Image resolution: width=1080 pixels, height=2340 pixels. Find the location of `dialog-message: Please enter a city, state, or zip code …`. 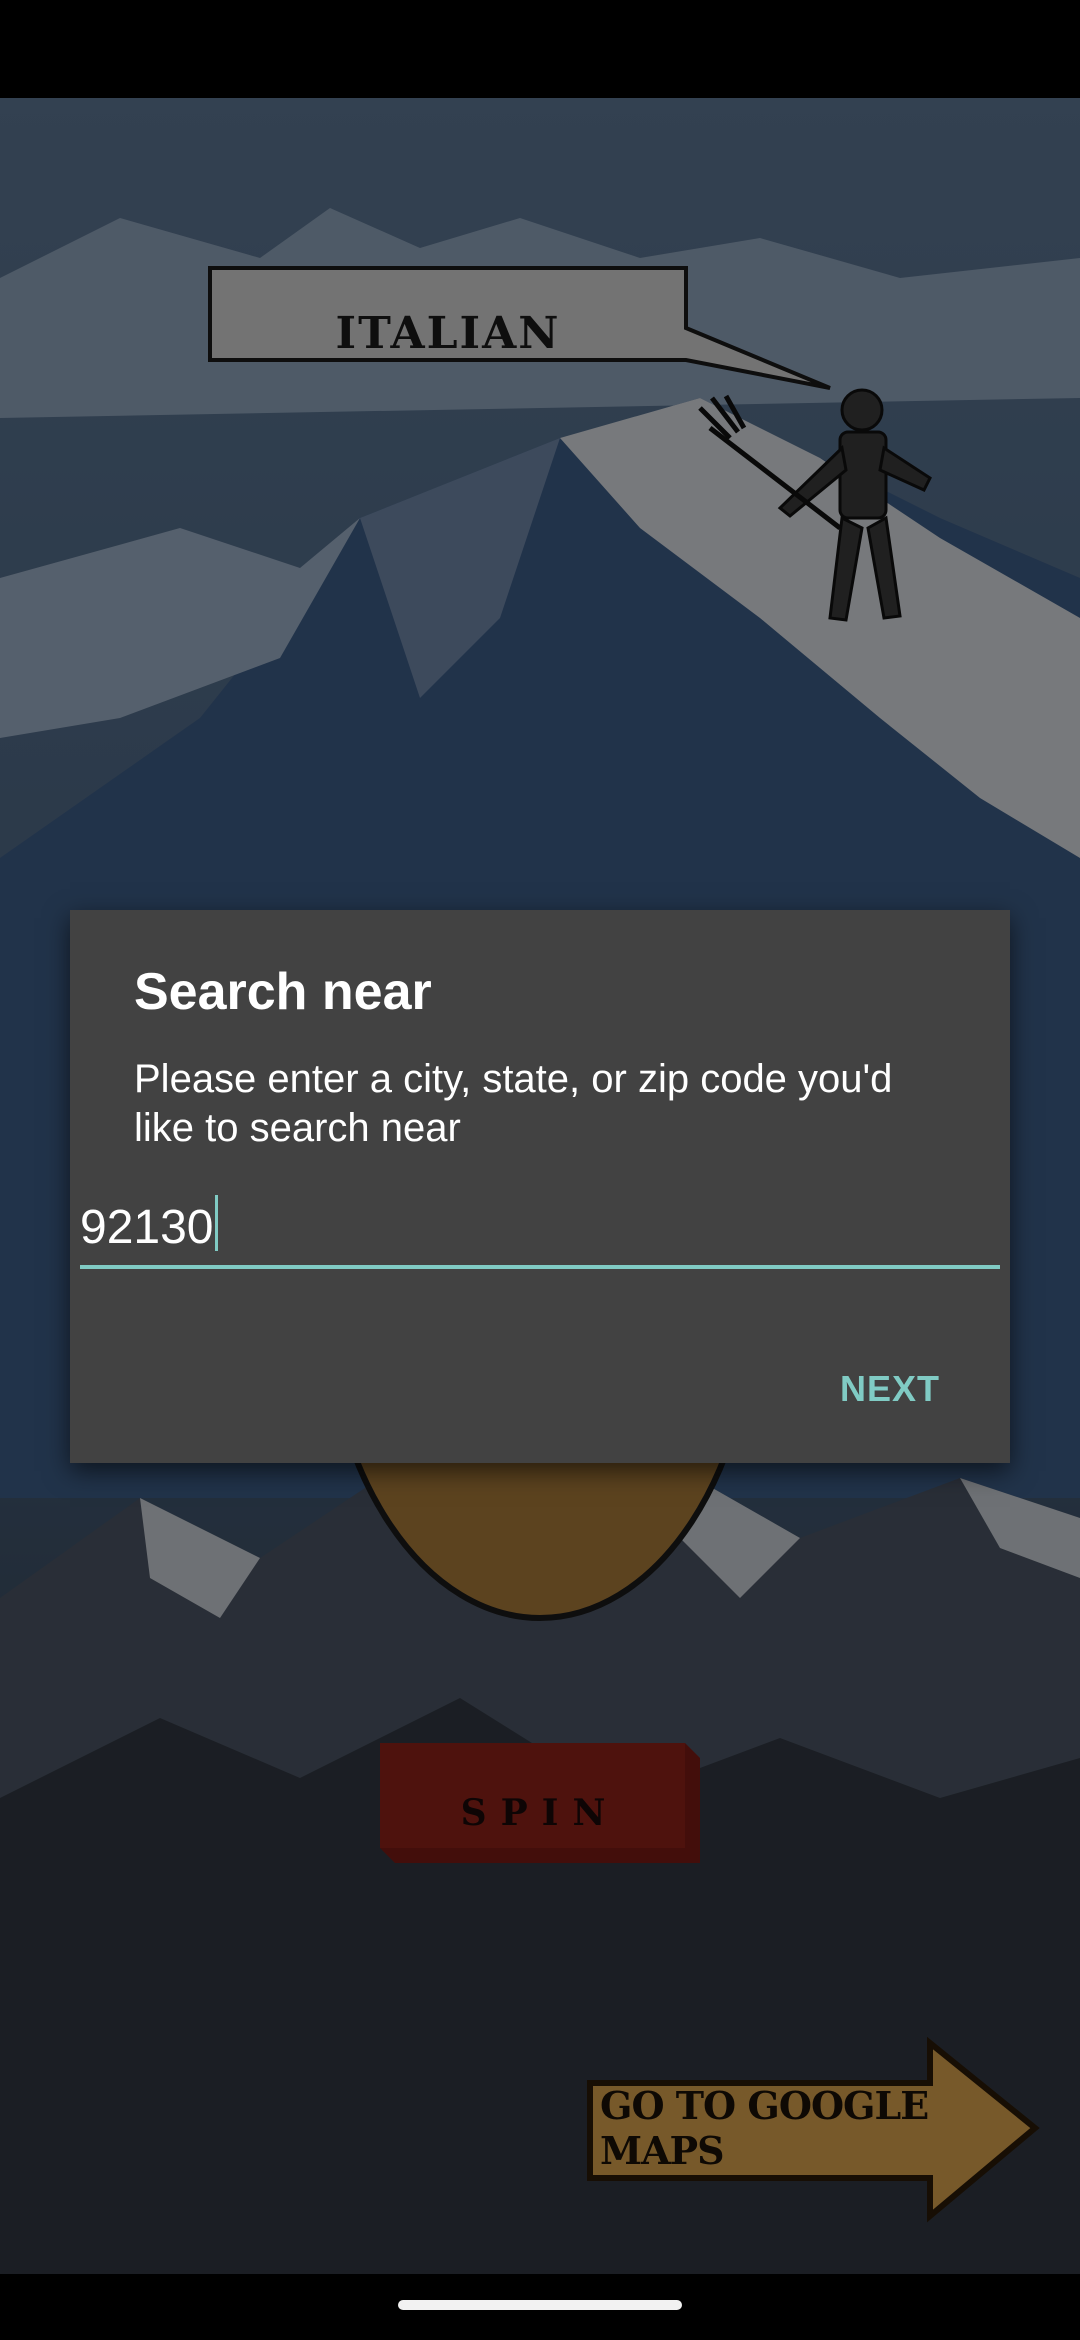

dialog-message: Please enter a city, state, or zip code … is located at coordinates (513, 1103).